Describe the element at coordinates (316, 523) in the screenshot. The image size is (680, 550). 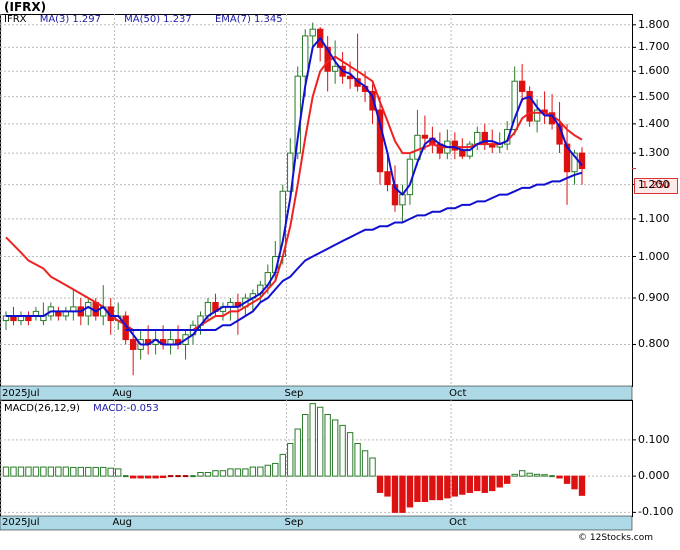
I see `date-axis-bar-lower` at that location.